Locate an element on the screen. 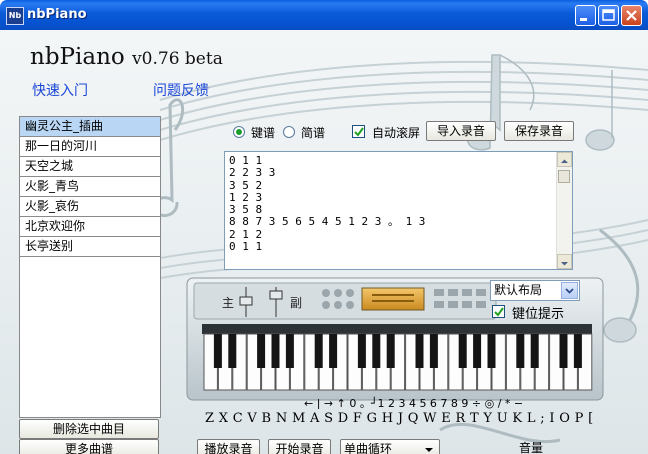  layout-select-value: 默认布局 is located at coordinates (518, 290).